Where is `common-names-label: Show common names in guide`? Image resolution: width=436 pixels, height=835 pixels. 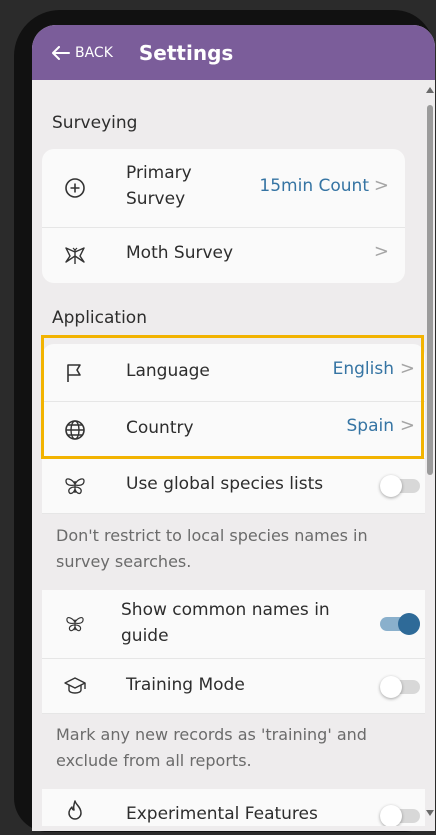
common-names-label: Show common names in guide is located at coordinates (225, 623).